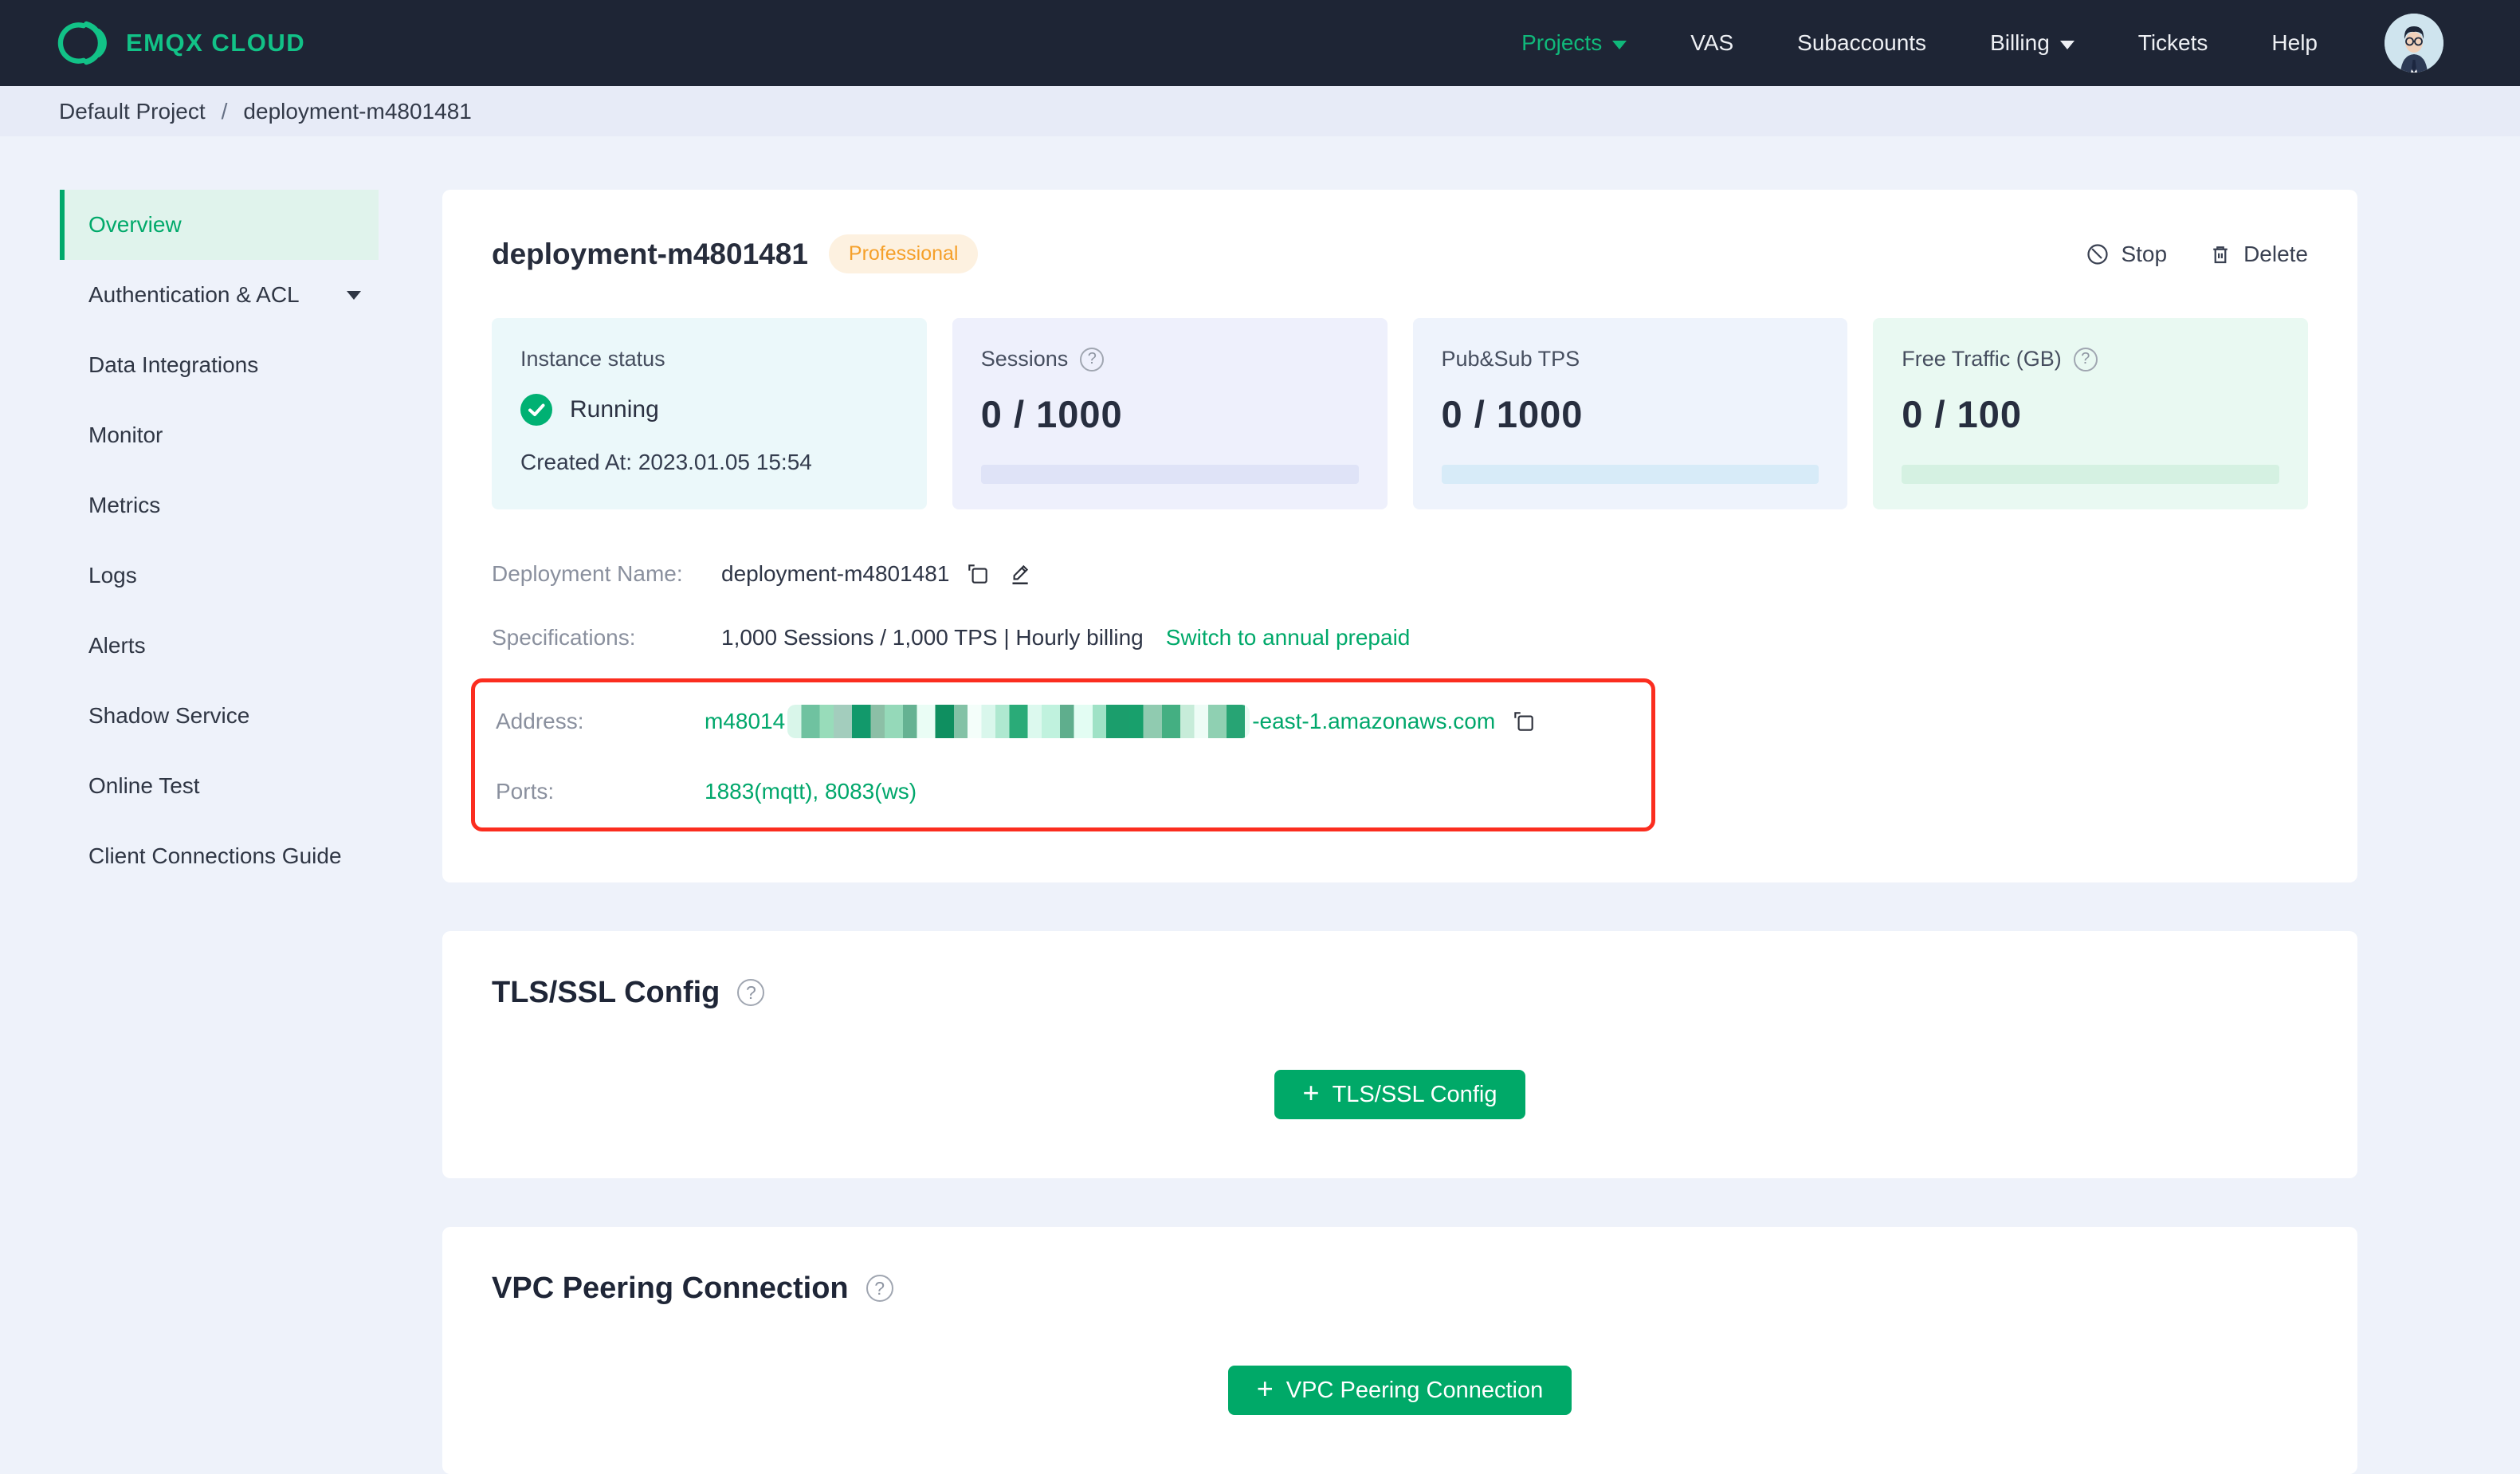 Image resolution: width=2520 pixels, height=1474 pixels. I want to click on deployment-title: deployment-m4801481, so click(650, 253).